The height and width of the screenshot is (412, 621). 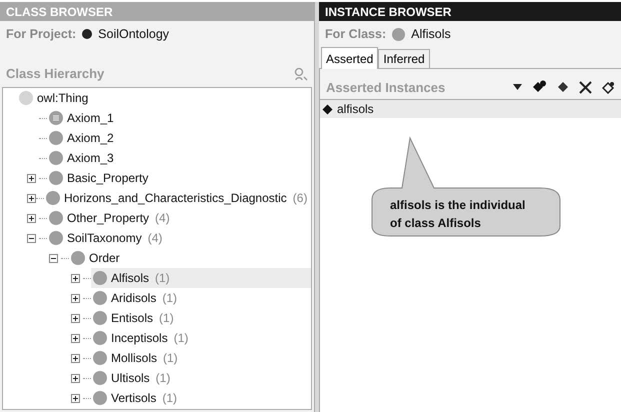 I want to click on tree-item: Horizons_and_Characteristics_Diagnostic (6), so click(x=177, y=198).